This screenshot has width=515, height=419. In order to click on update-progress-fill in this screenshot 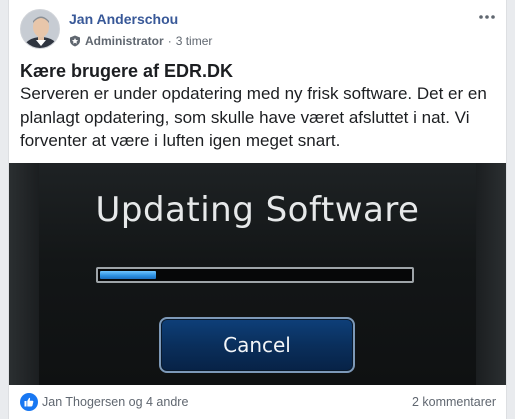, I will do `click(128, 275)`.